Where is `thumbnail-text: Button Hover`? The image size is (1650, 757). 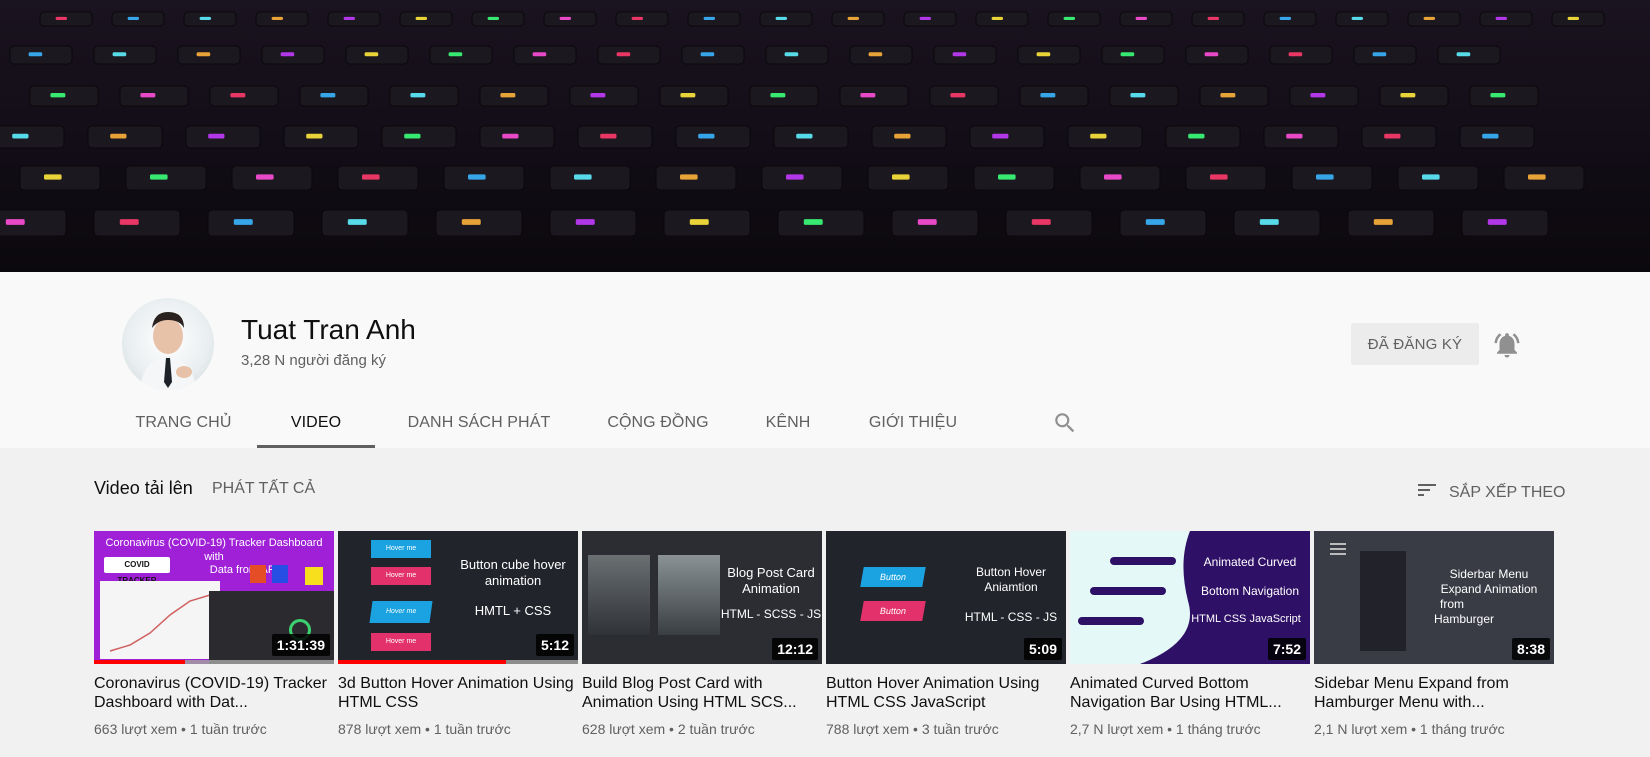
thumbnail-text: Button Hover is located at coordinates (1011, 572).